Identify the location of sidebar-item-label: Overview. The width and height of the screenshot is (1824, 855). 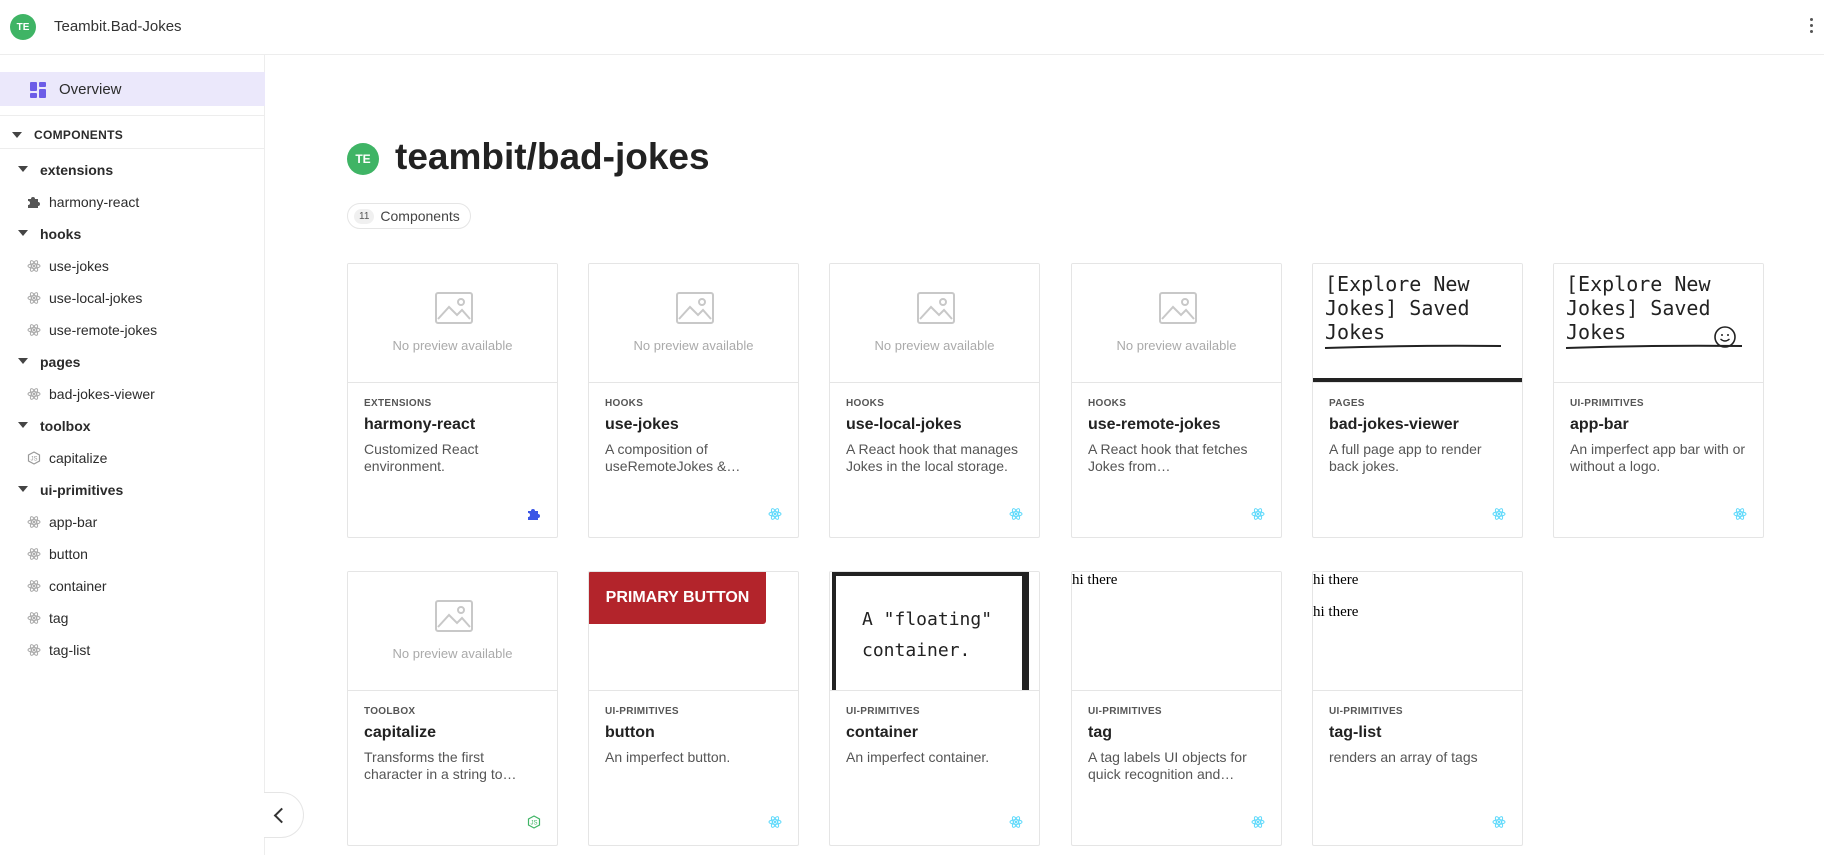
(90, 89).